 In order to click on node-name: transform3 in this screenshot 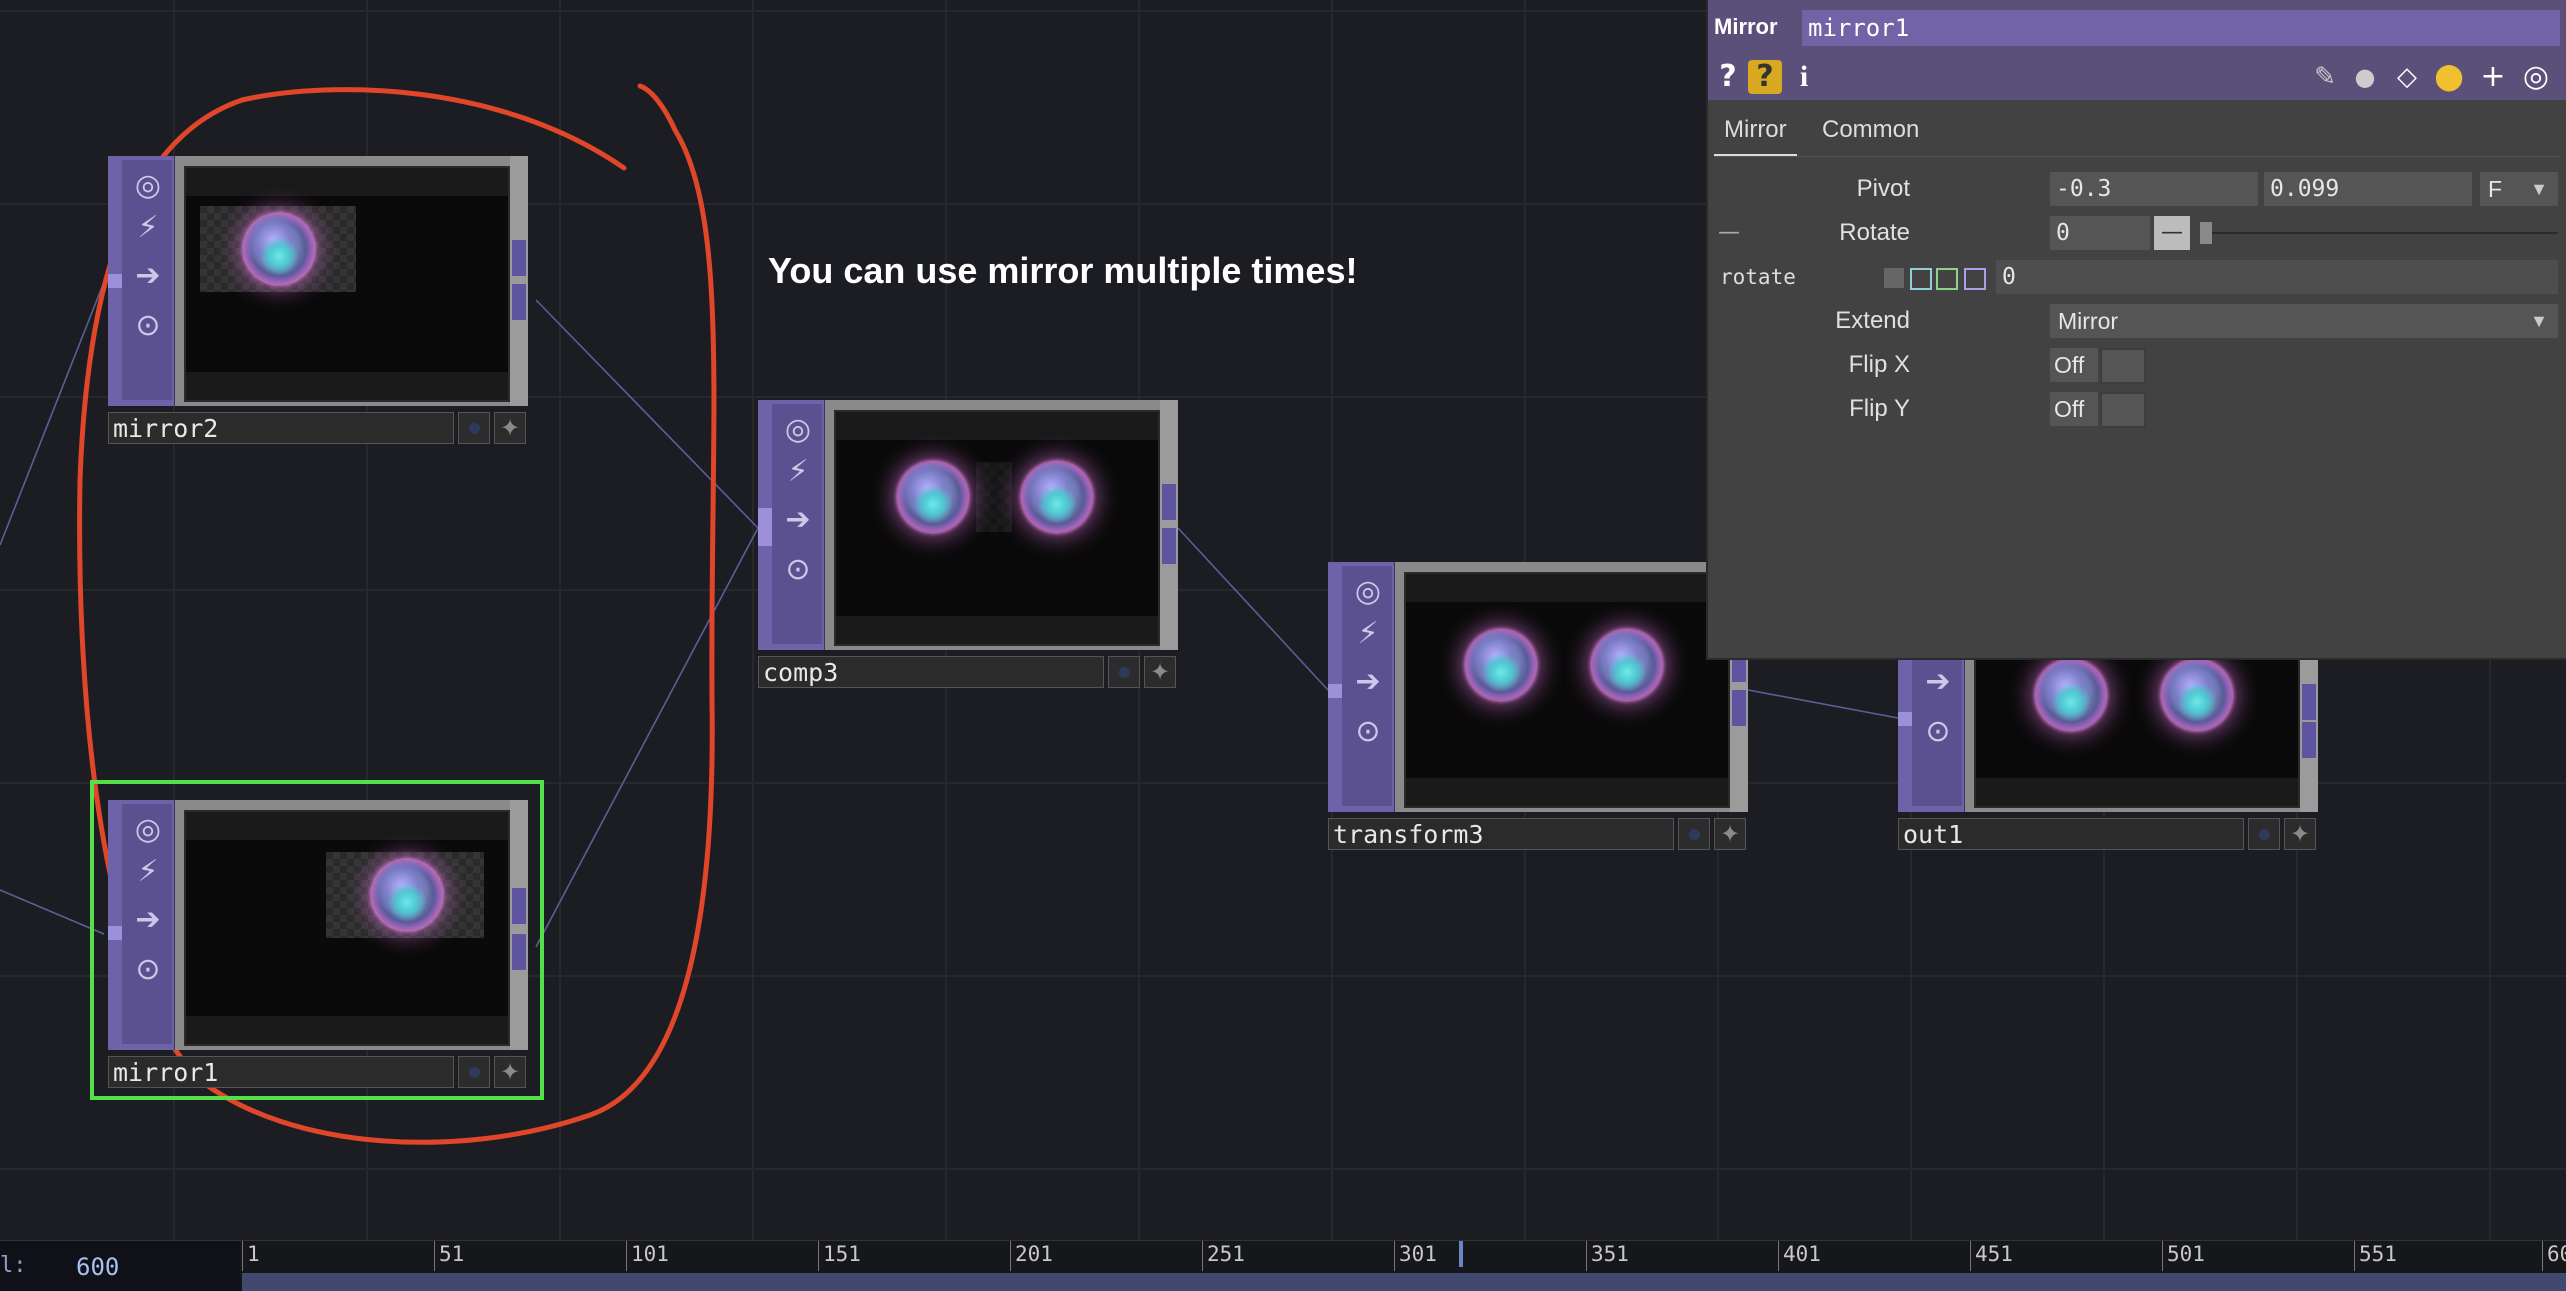, I will do `click(1501, 834)`.